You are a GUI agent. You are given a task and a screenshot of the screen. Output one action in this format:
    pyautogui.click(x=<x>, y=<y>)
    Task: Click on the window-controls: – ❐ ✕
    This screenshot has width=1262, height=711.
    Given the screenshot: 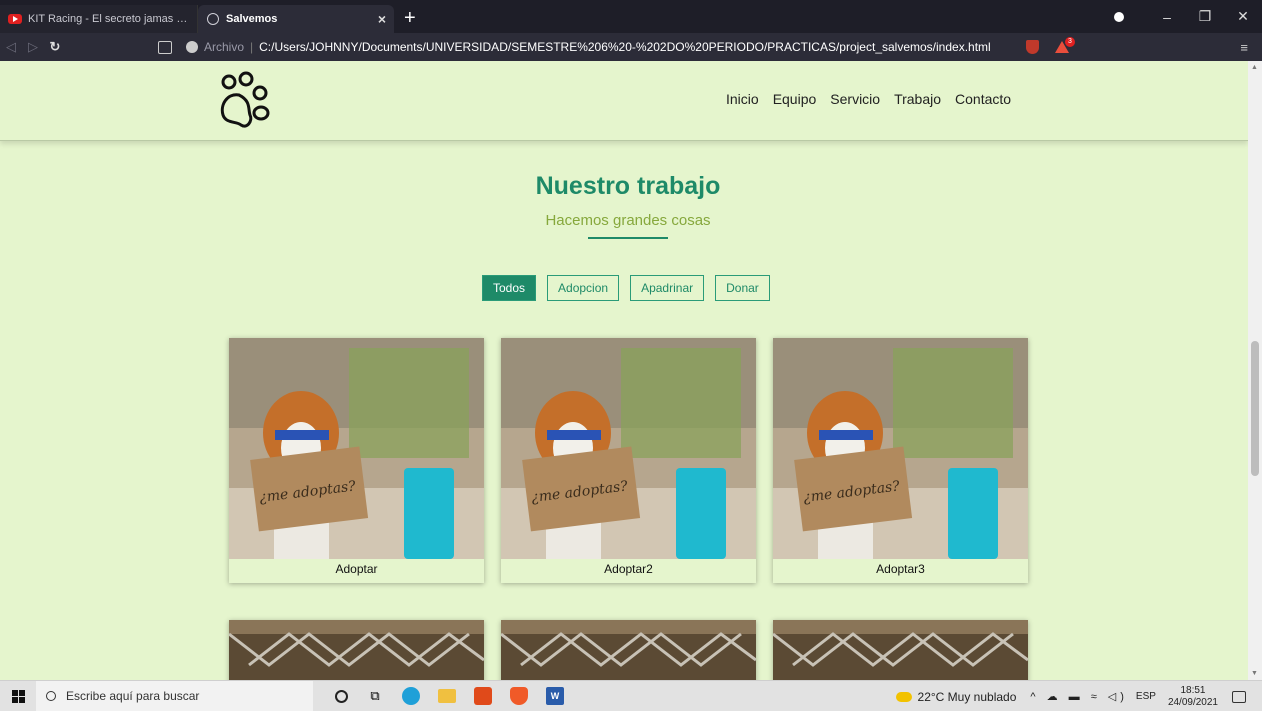 What is the action you would take?
    pyautogui.click(x=1186, y=16)
    